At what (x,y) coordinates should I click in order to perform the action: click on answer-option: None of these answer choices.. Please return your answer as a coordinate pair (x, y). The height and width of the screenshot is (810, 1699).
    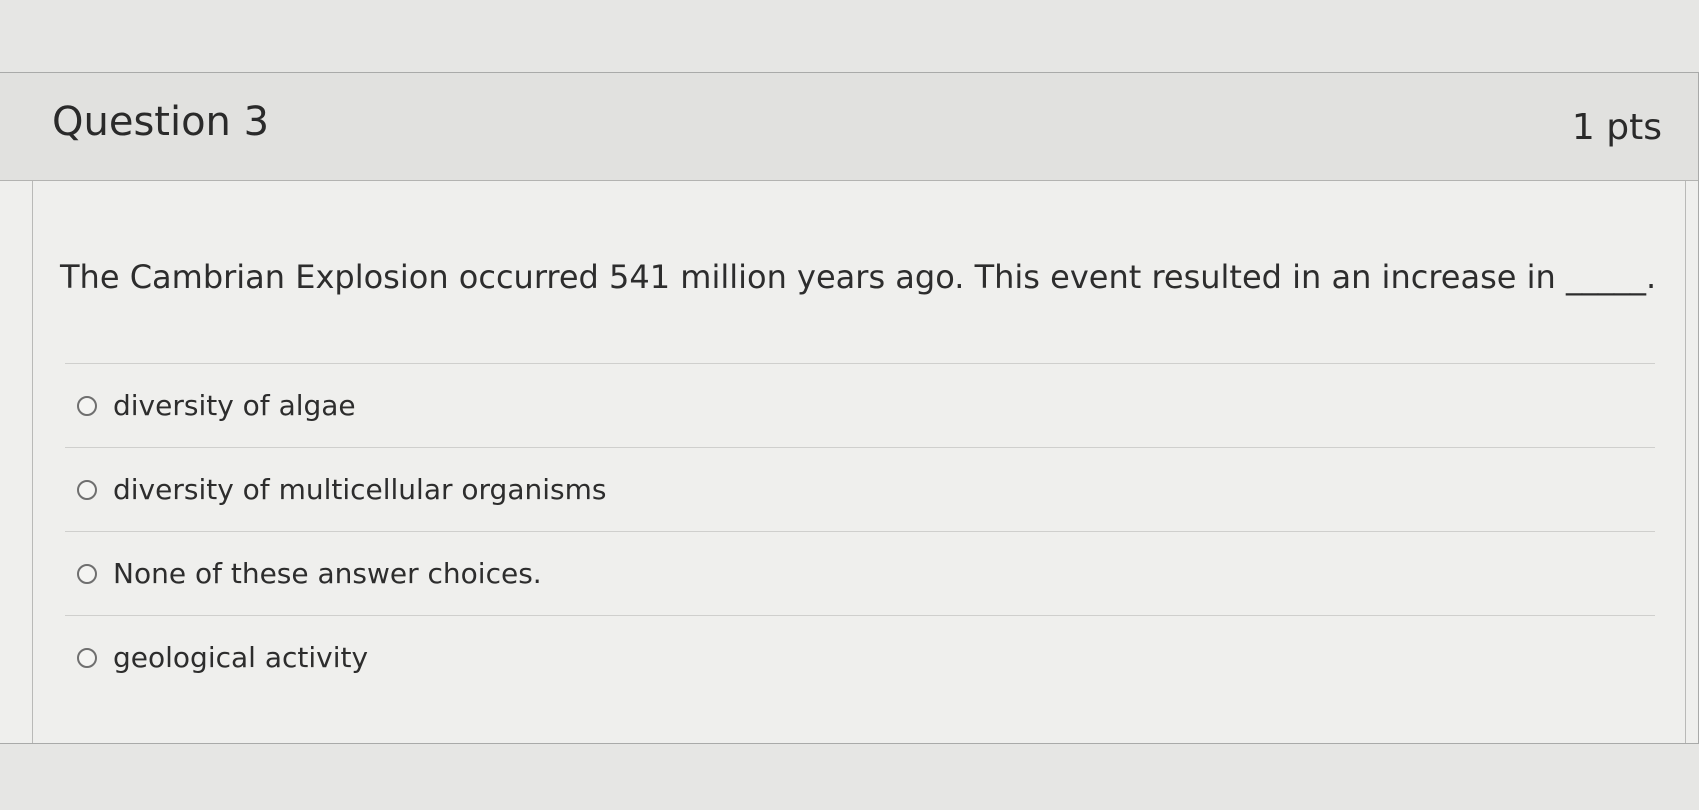
    Looking at the image, I should click on (860, 573).